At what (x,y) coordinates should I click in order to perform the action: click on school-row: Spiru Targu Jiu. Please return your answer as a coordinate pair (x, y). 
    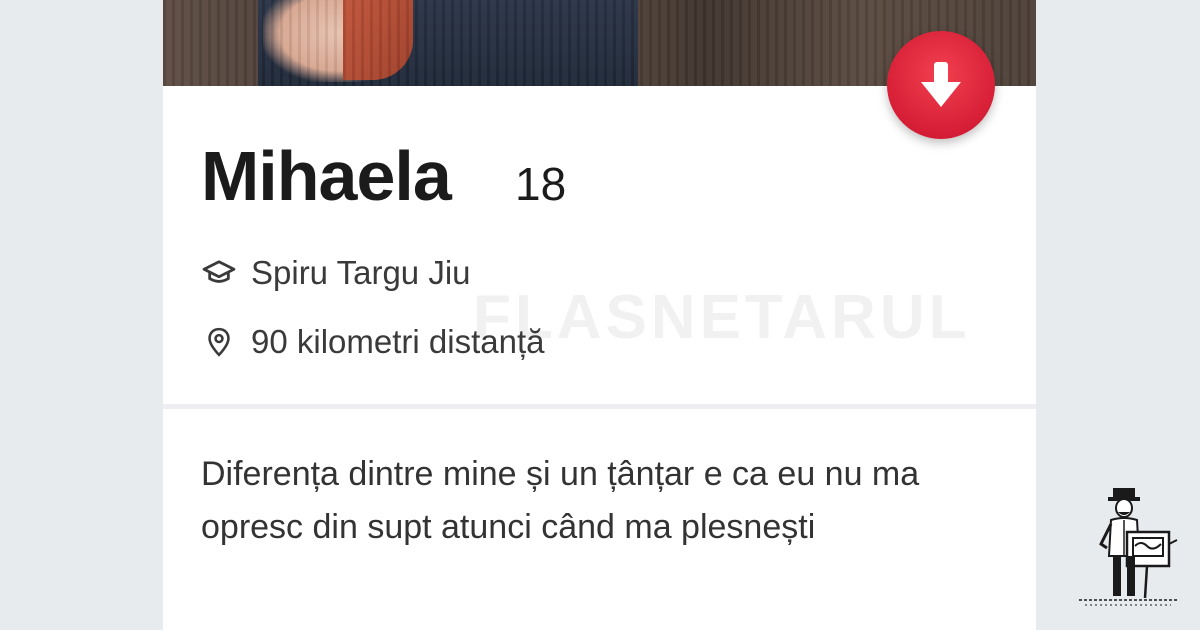
    Looking at the image, I should click on (336, 273).